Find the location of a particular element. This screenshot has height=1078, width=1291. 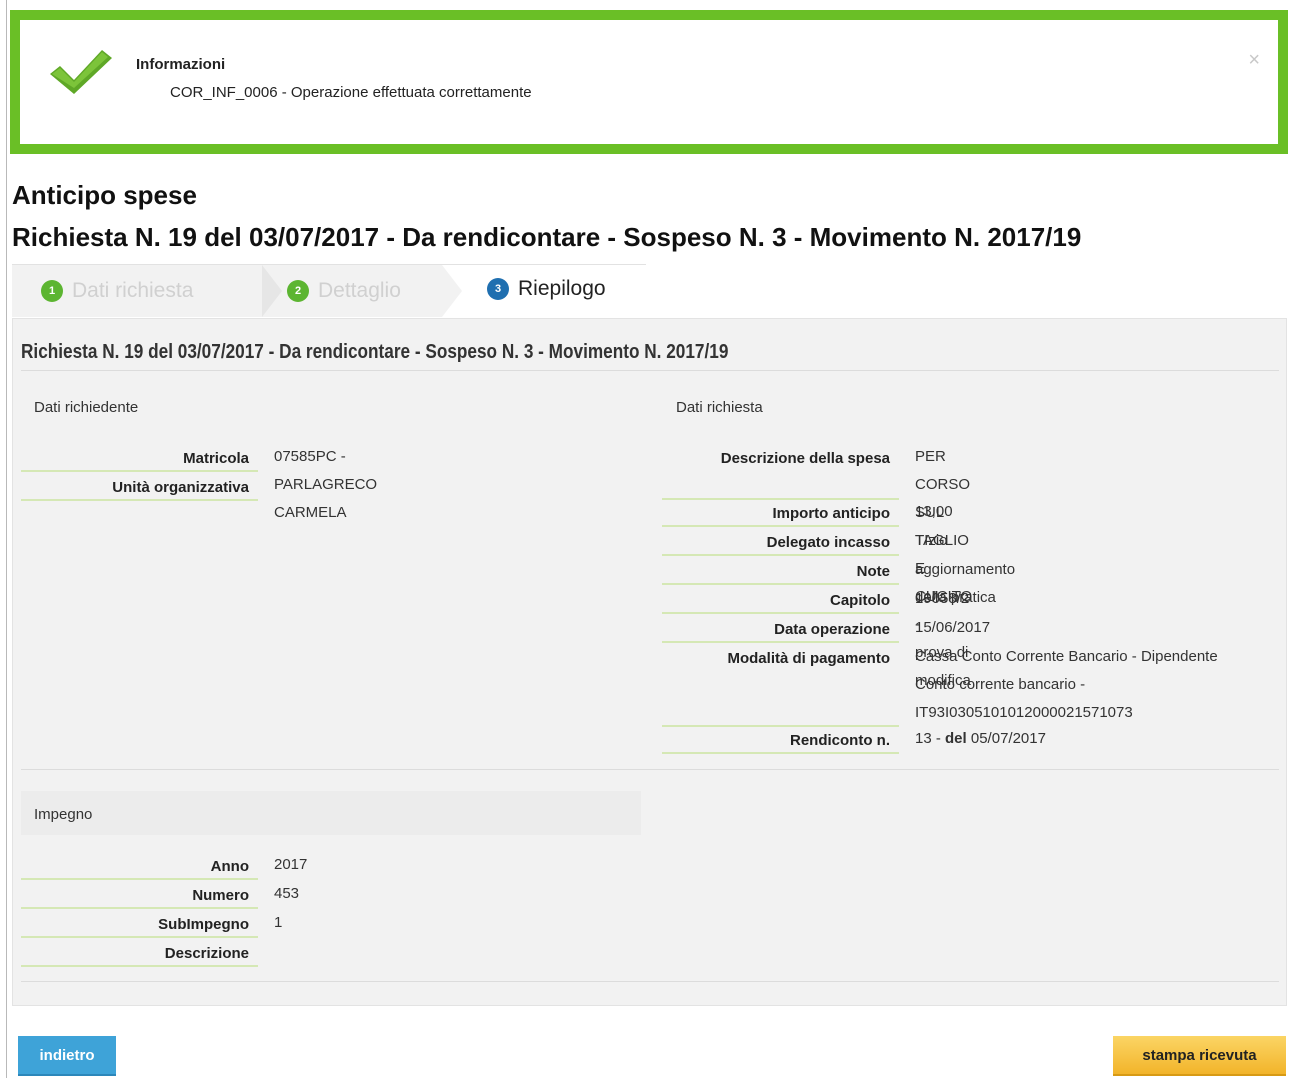

rendiconto-del: del is located at coordinates (956, 738).